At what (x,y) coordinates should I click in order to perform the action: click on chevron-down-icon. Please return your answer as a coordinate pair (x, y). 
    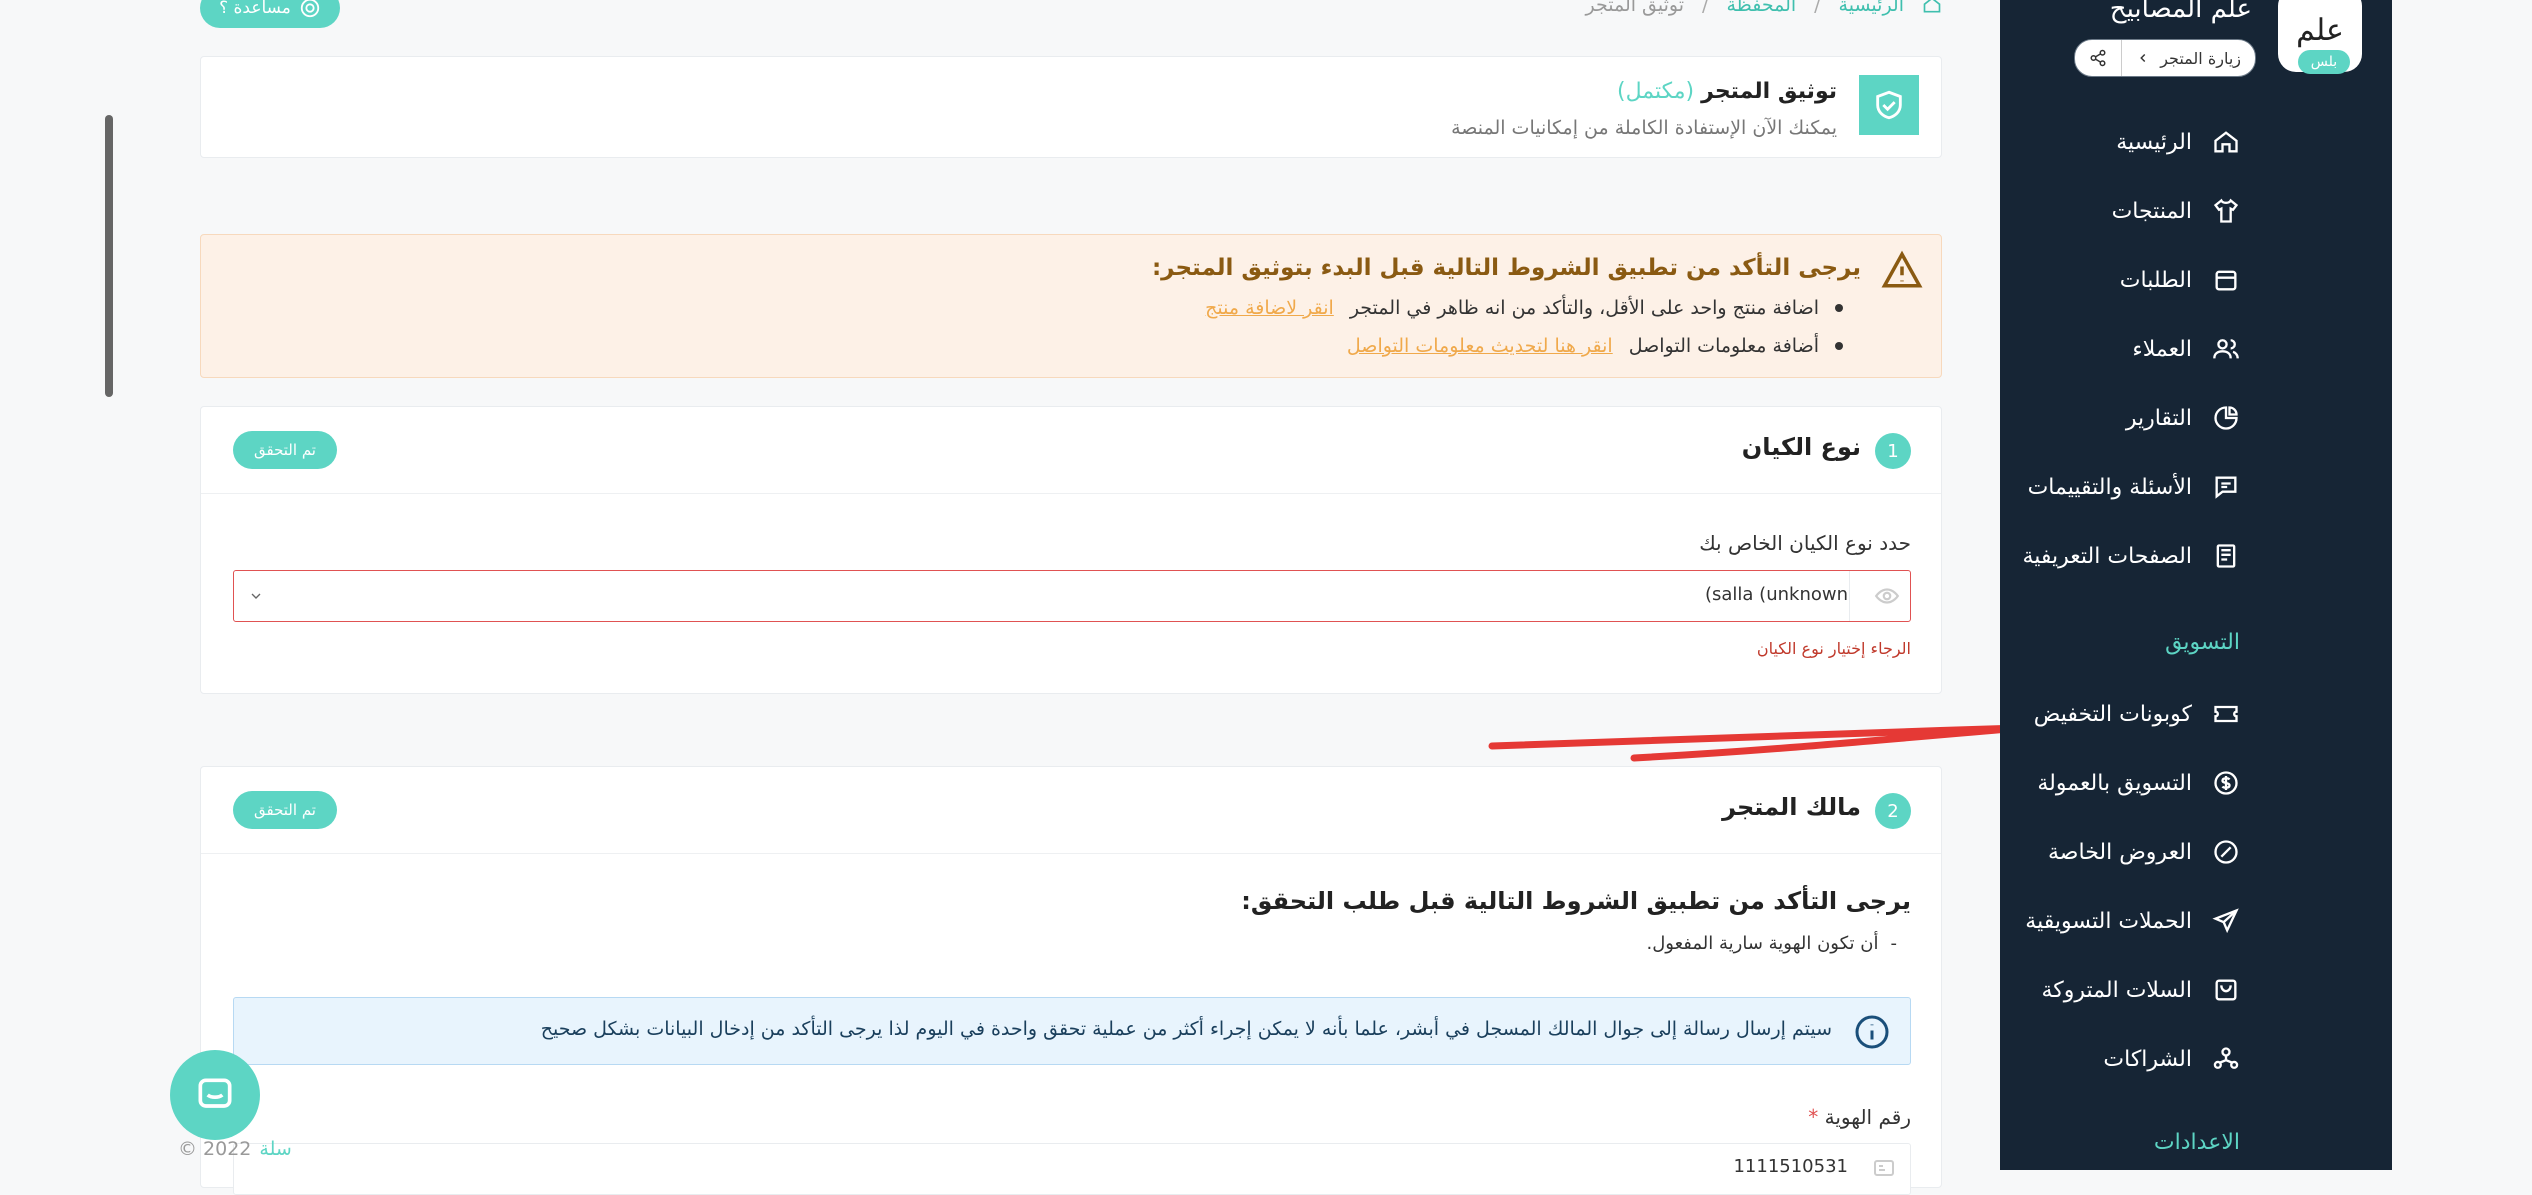
    Looking at the image, I should click on (256, 596).